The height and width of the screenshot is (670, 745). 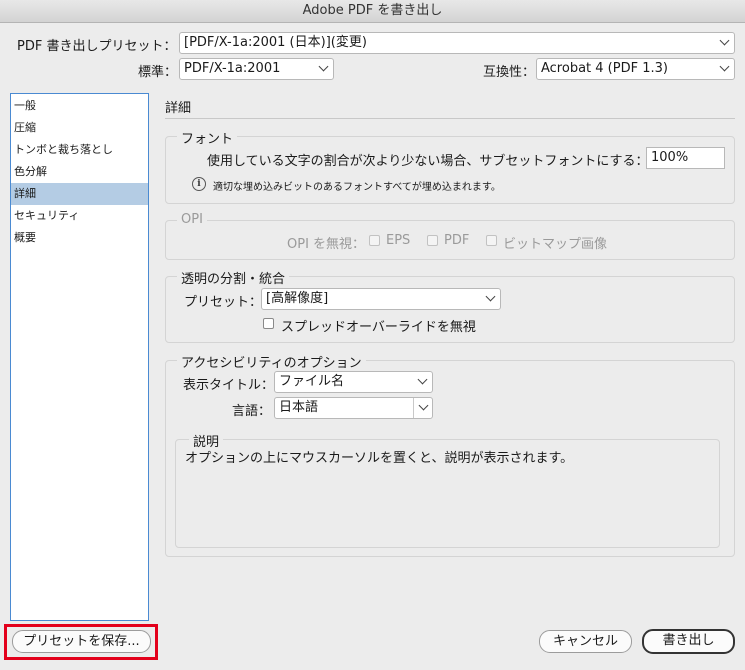 I want to click on subset-percent-value: 100%, so click(x=670, y=157).